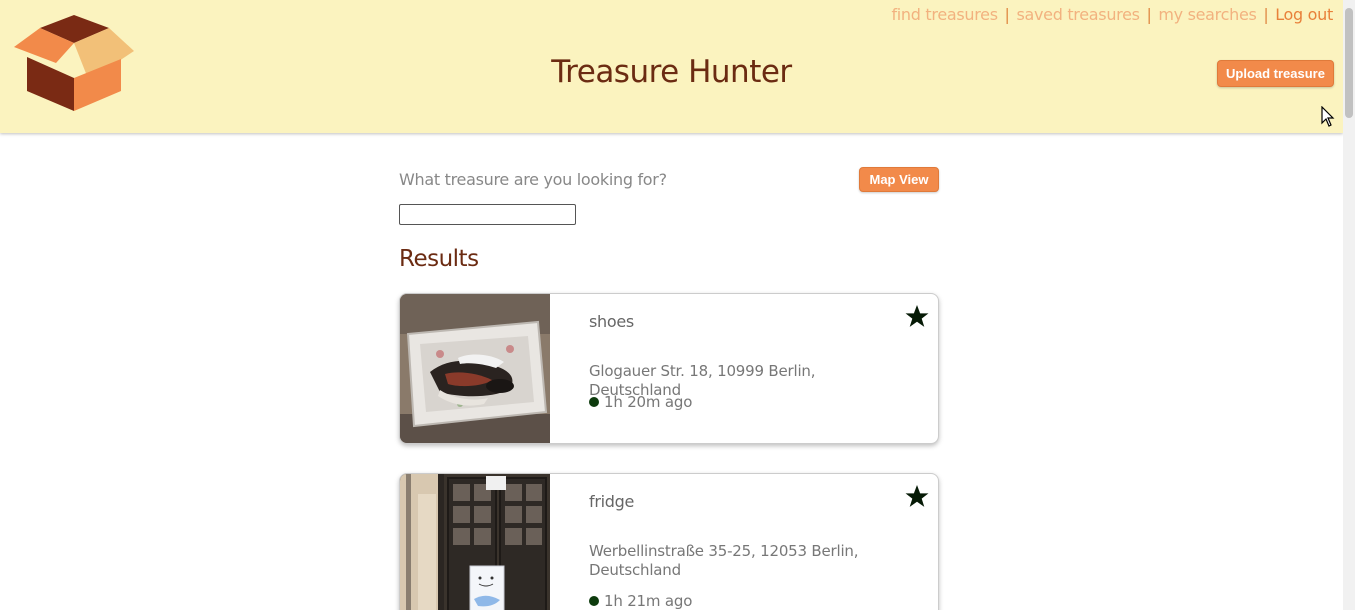 This screenshot has width=1355, height=610. Describe the element at coordinates (1328, 116) in the screenshot. I see `mouse-pointer-icon` at that location.